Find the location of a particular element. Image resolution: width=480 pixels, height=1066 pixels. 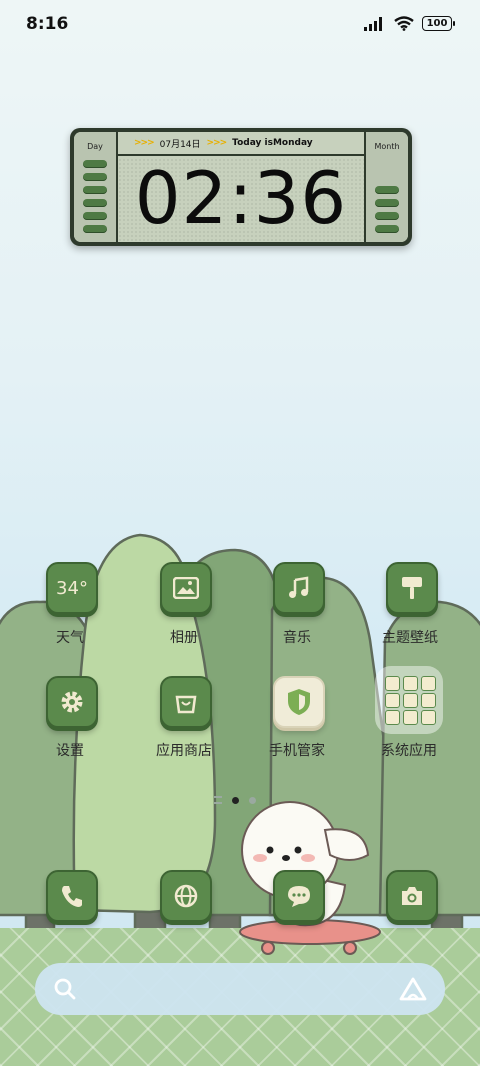

weather-app-icon: 34° is located at coordinates (72, 588).